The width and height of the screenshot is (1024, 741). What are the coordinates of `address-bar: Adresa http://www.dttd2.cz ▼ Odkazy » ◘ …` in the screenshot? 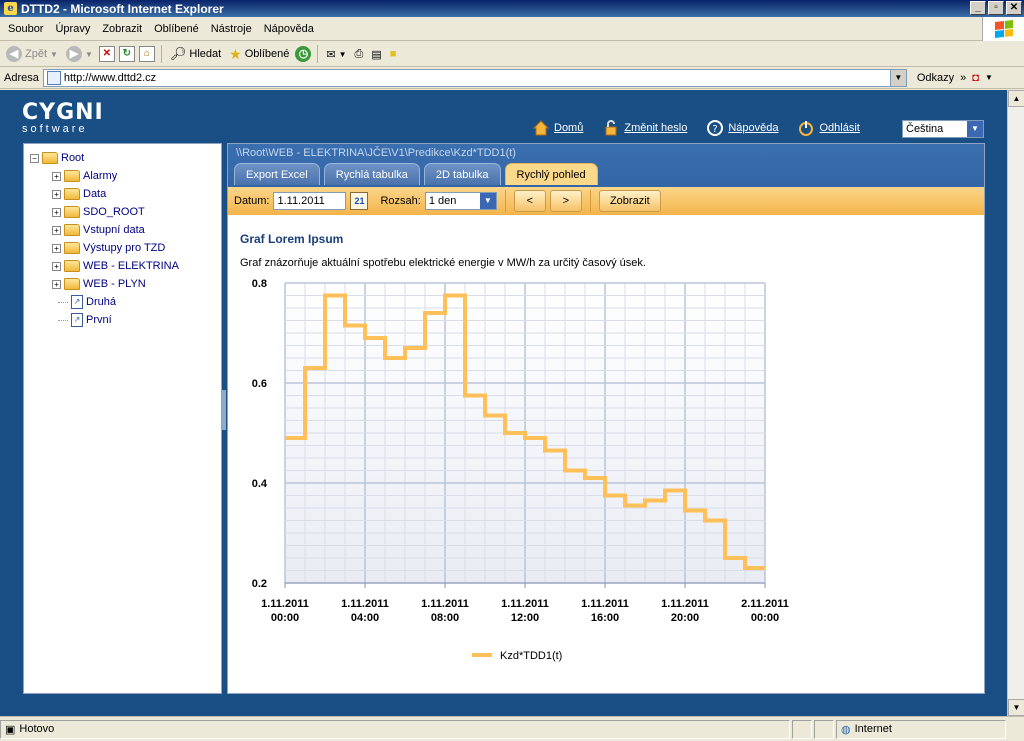 It's located at (512, 78).